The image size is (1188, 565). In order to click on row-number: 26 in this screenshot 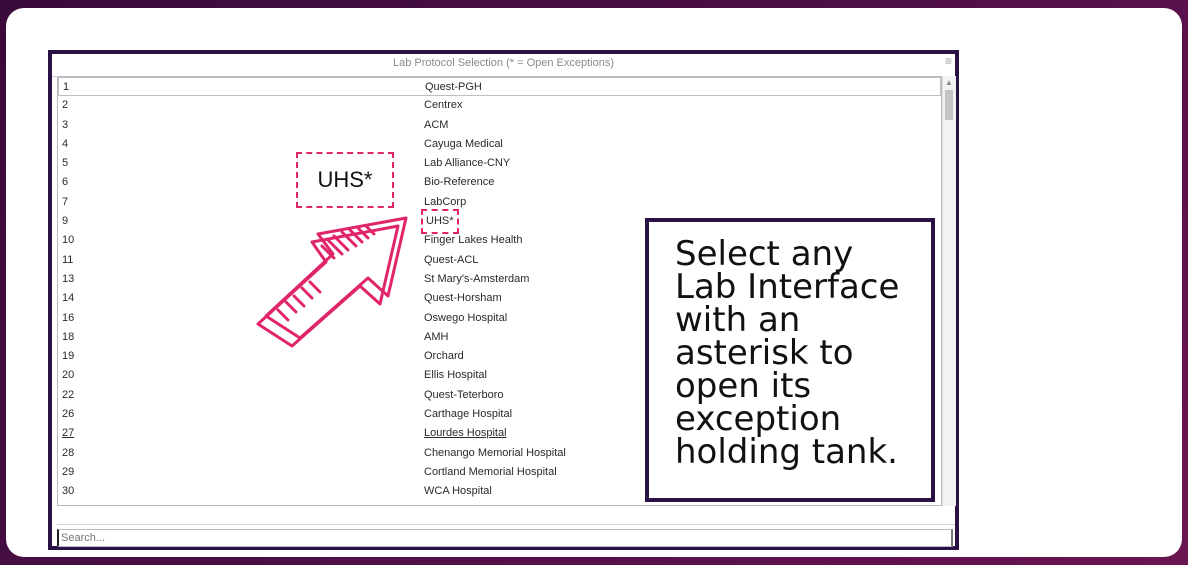, I will do `click(68, 414)`.